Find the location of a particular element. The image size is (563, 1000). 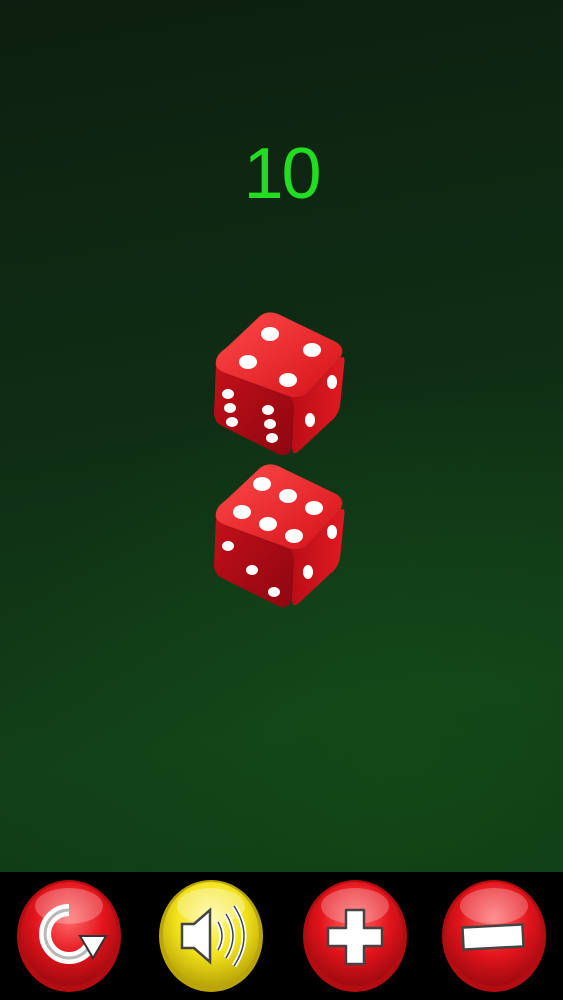

remove-die-button is located at coordinates (494, 936).